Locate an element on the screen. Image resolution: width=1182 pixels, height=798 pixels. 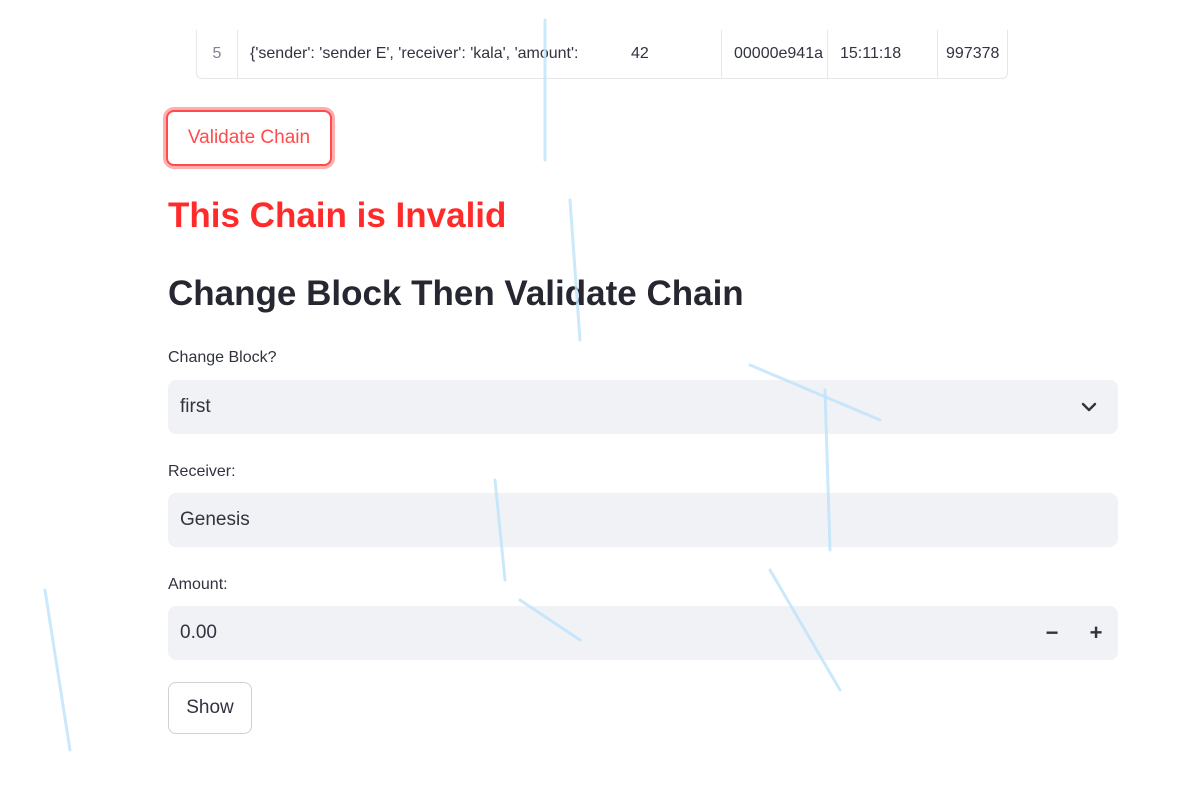
receiver-field is located at coordinates (643, 520).